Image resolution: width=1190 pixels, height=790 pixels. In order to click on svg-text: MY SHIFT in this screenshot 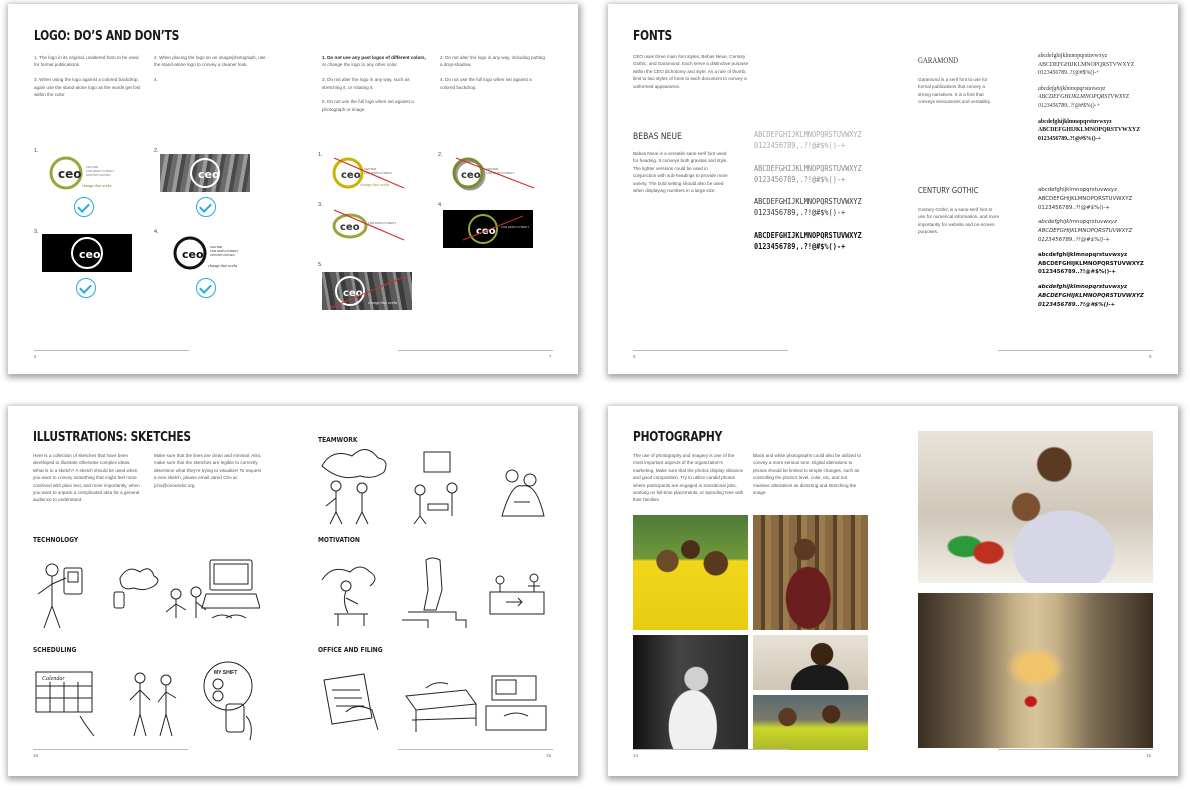, I will do `click(225, 673)`.